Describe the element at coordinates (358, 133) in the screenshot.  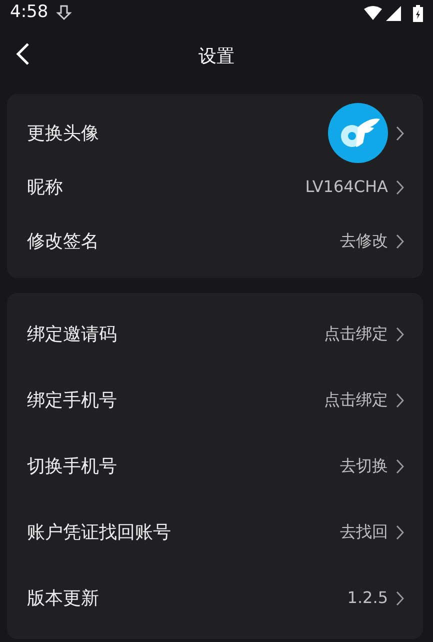
I see `avatar-image` at that location.